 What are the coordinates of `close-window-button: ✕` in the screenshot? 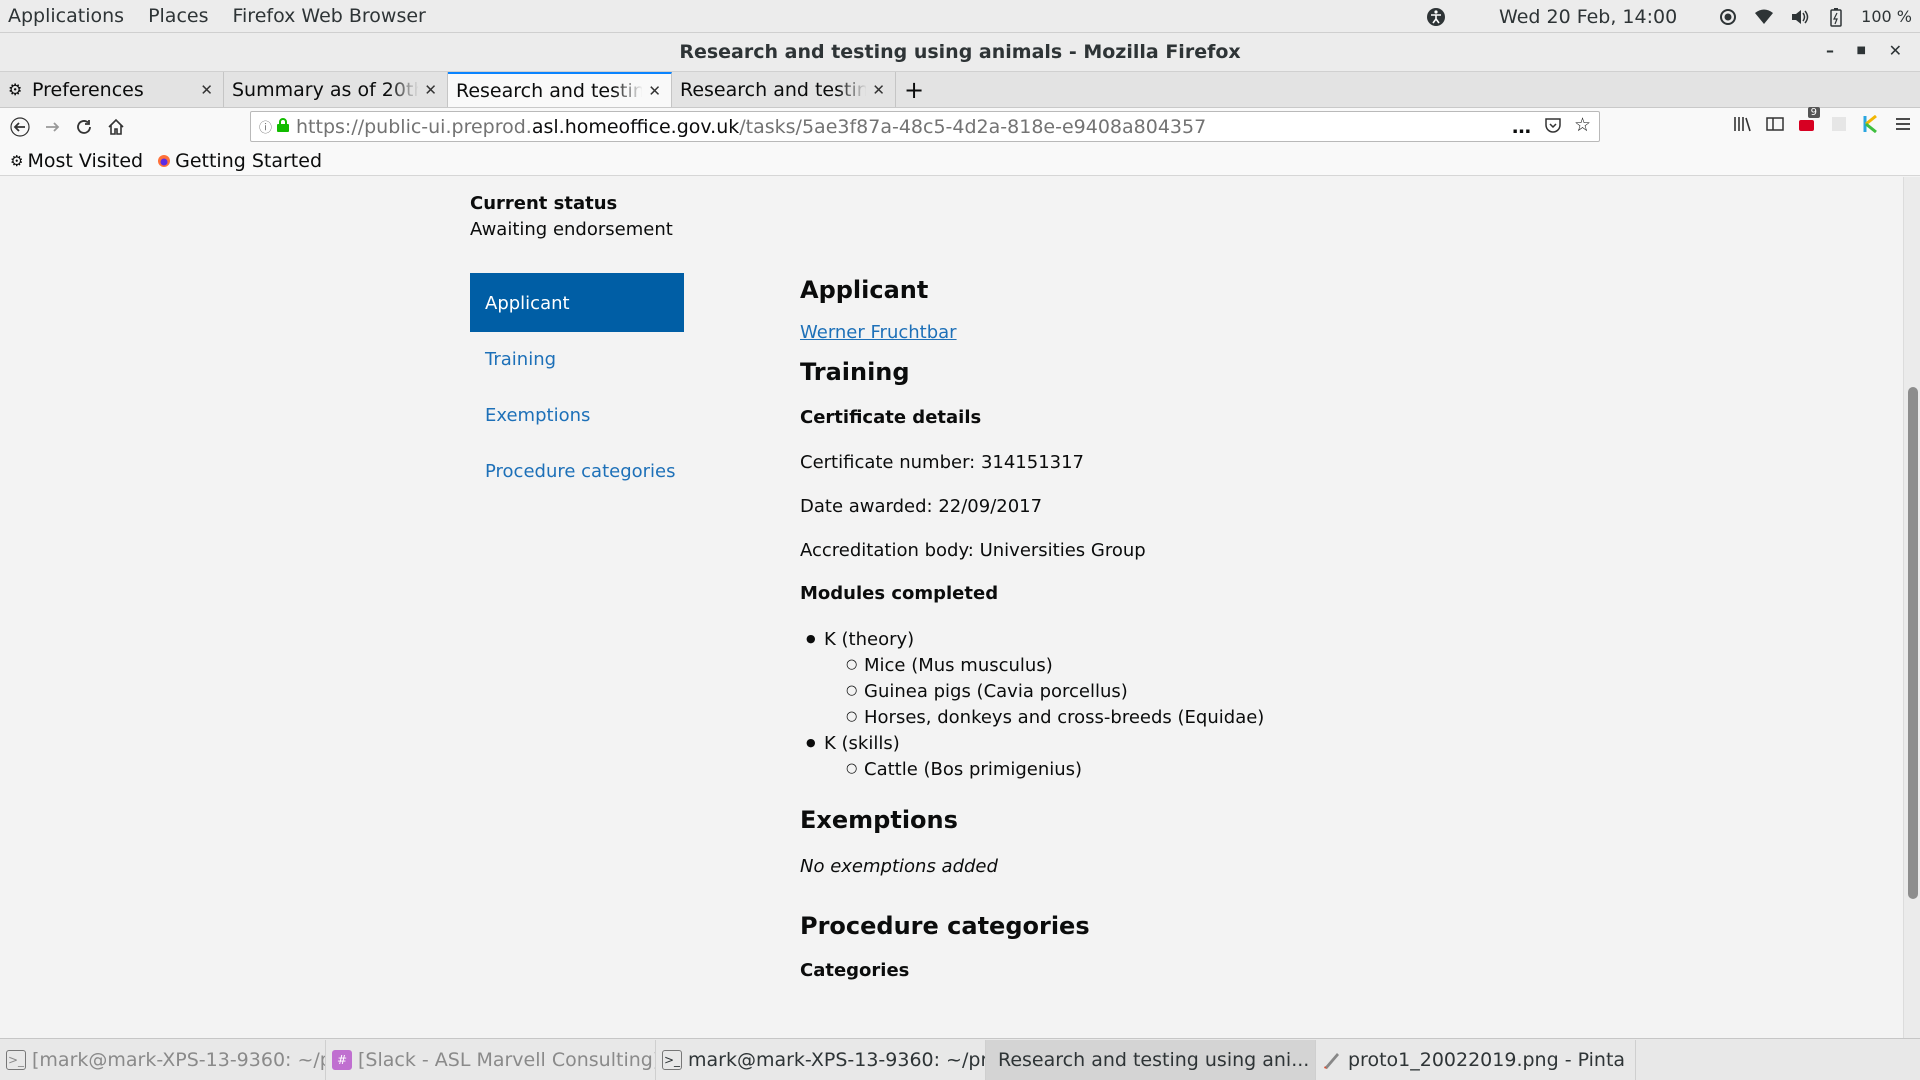 It's located at (1895, 50).